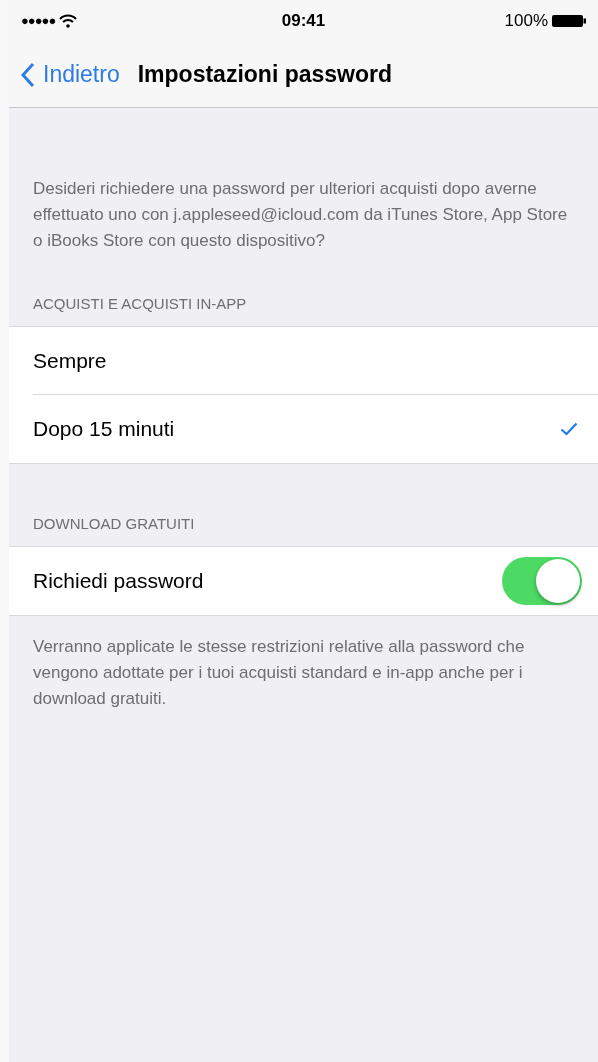 The width and height of the screenshot is (598, 1062). I want to click on wifi-icon, so click(68, 21).